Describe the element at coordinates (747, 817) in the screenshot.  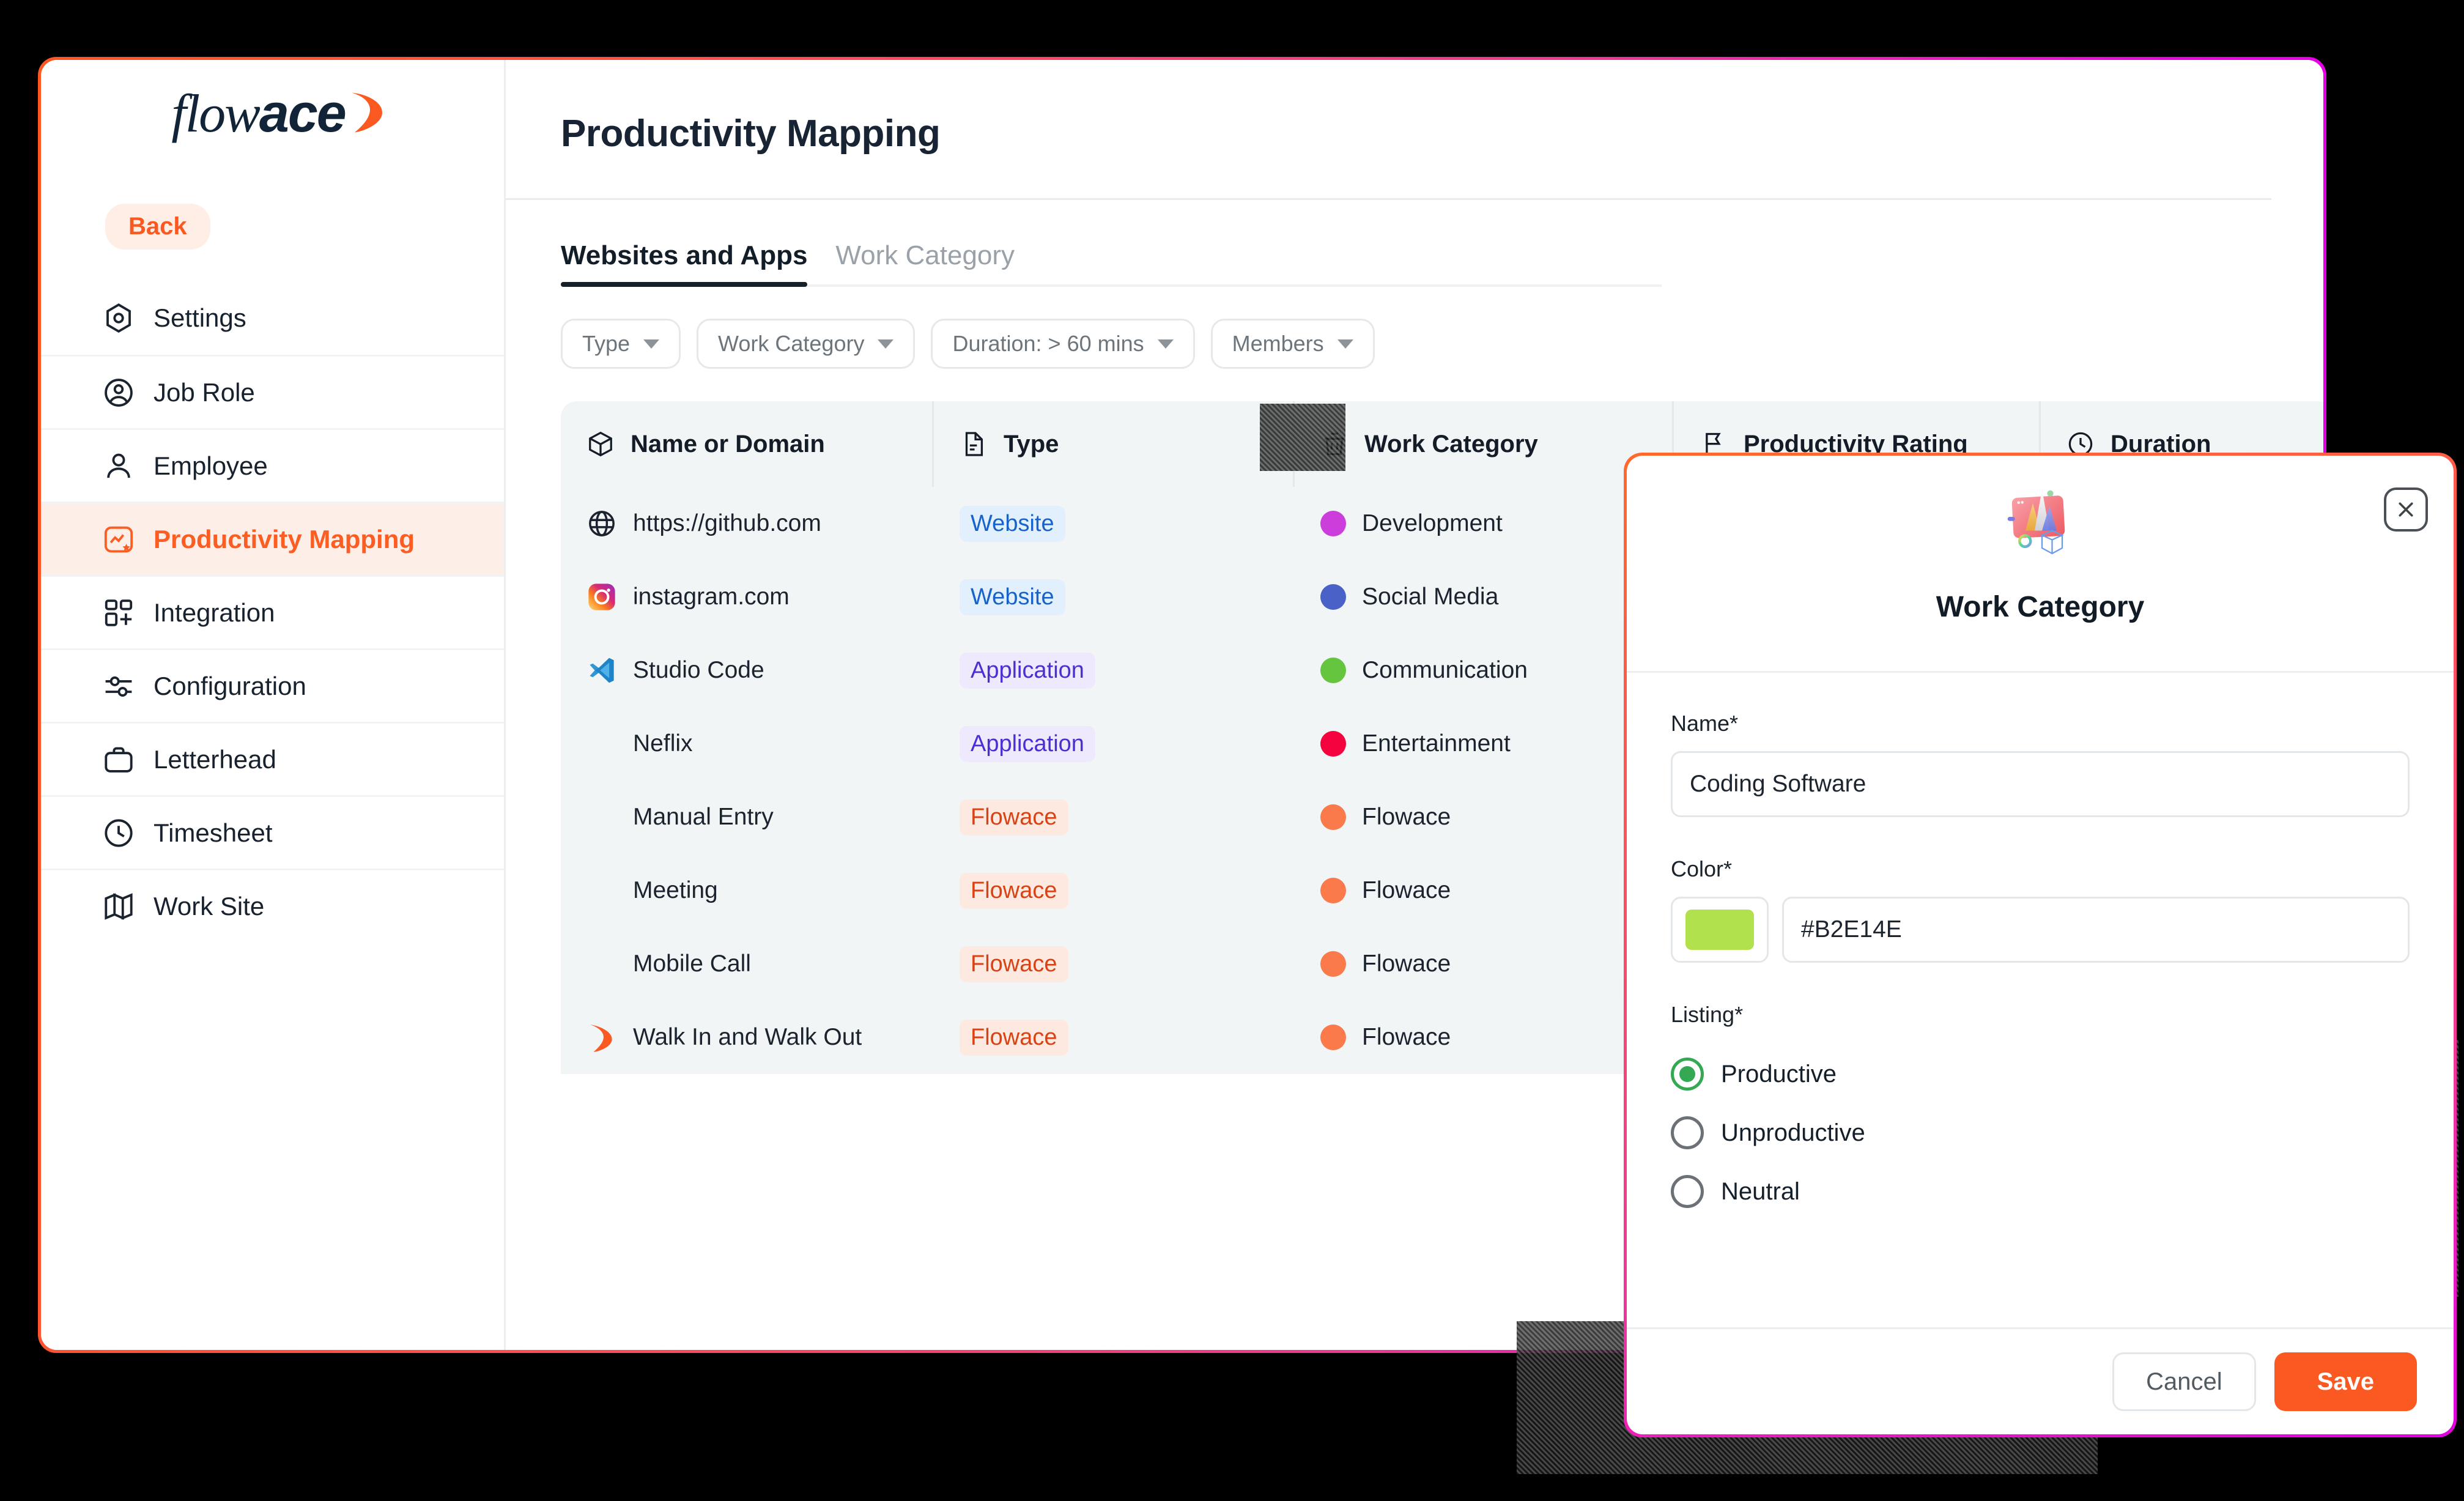
I see `cell-name-or-domain: Manual Entry` at that location.